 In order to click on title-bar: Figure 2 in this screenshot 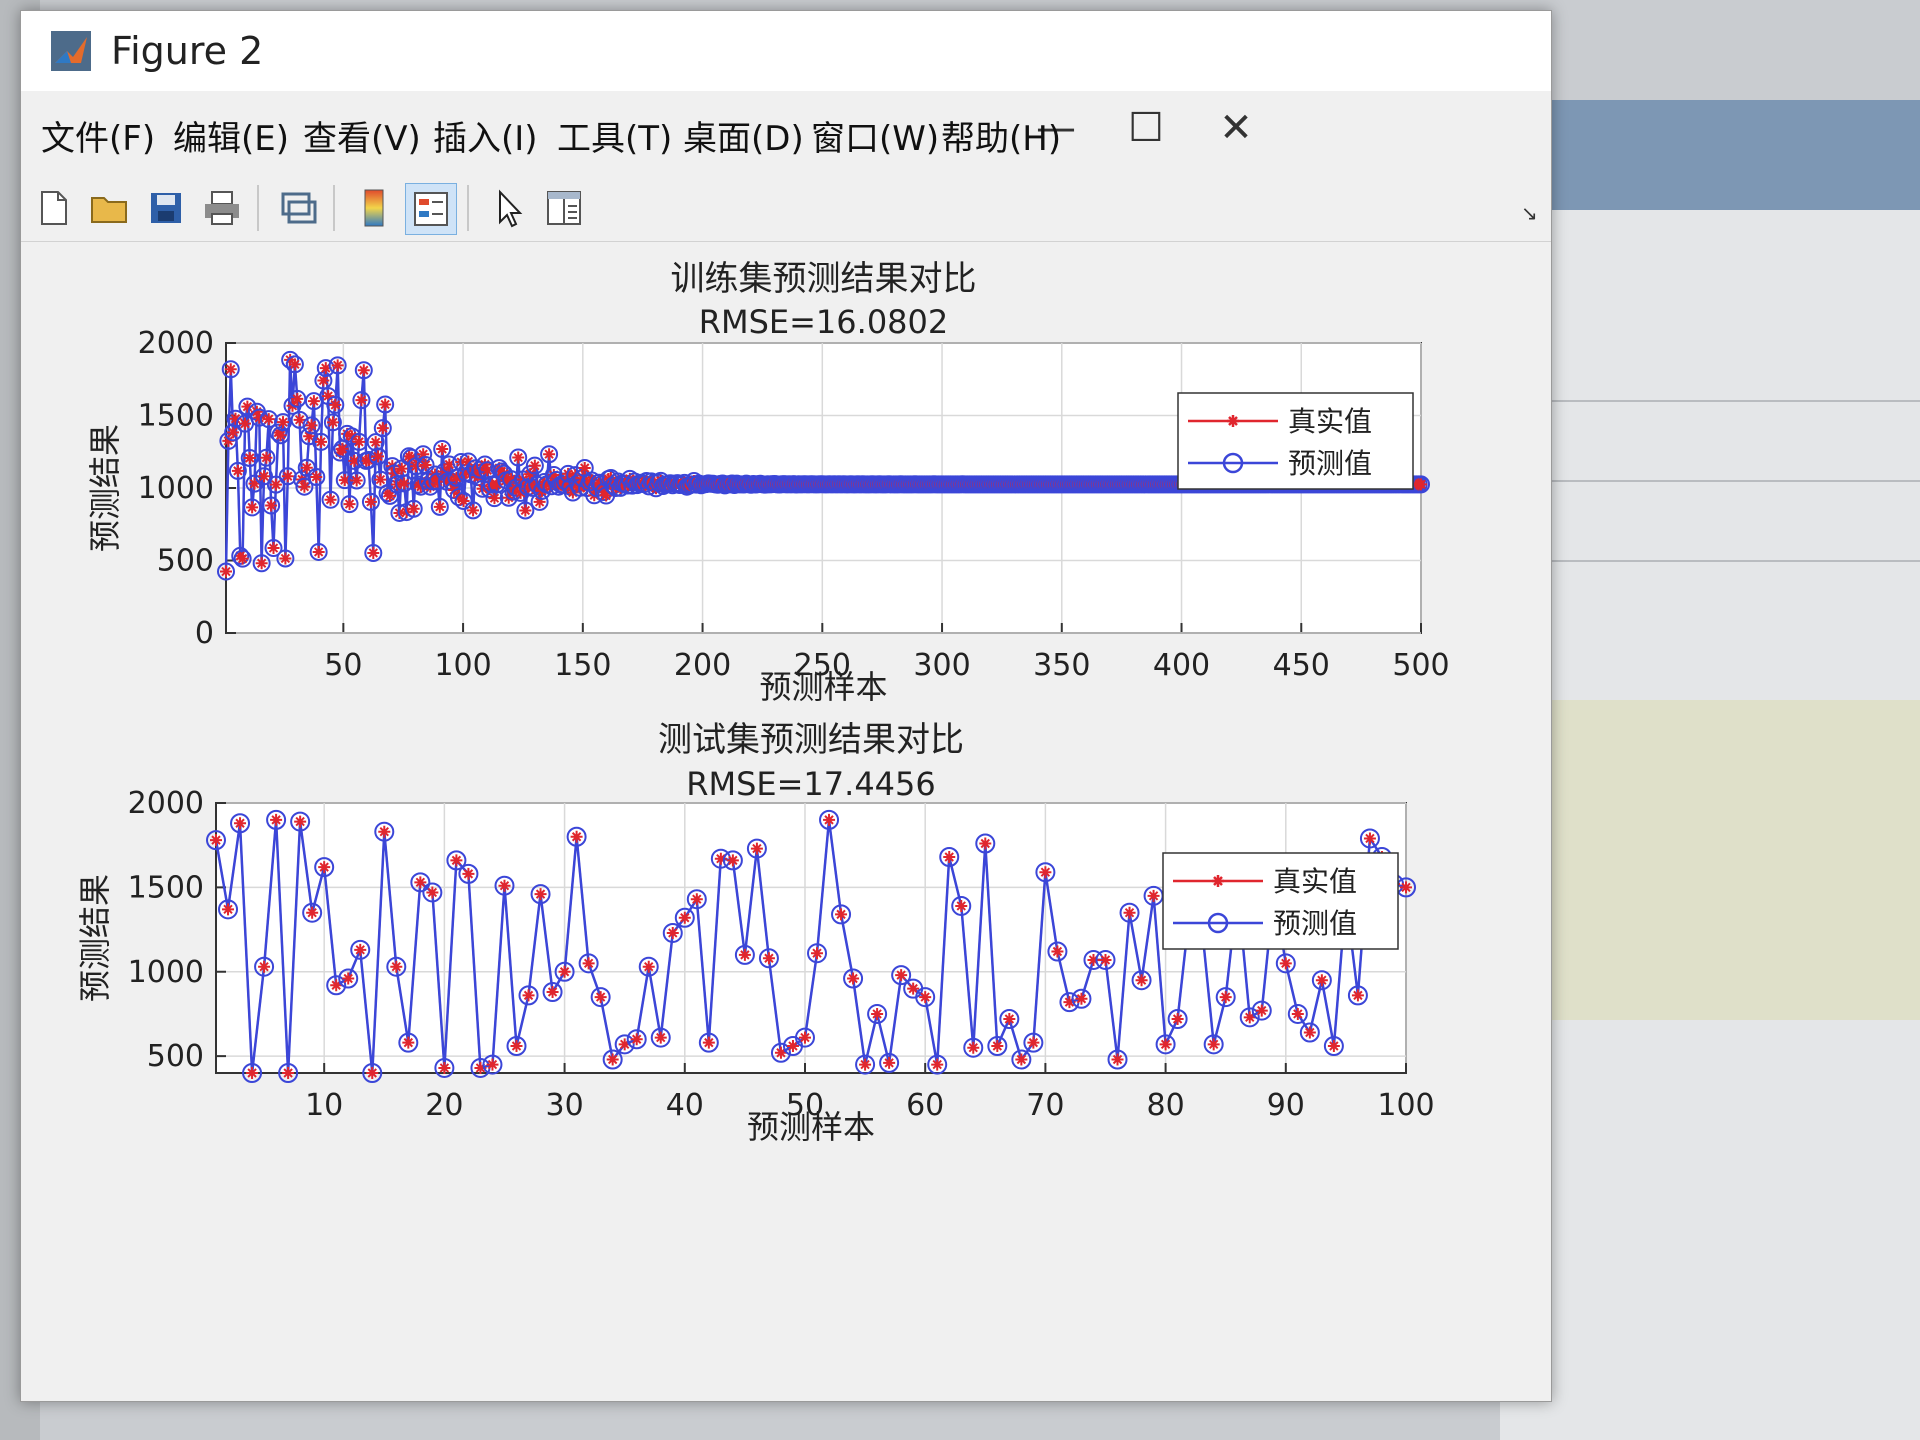, I will do `click(786, 51)`.